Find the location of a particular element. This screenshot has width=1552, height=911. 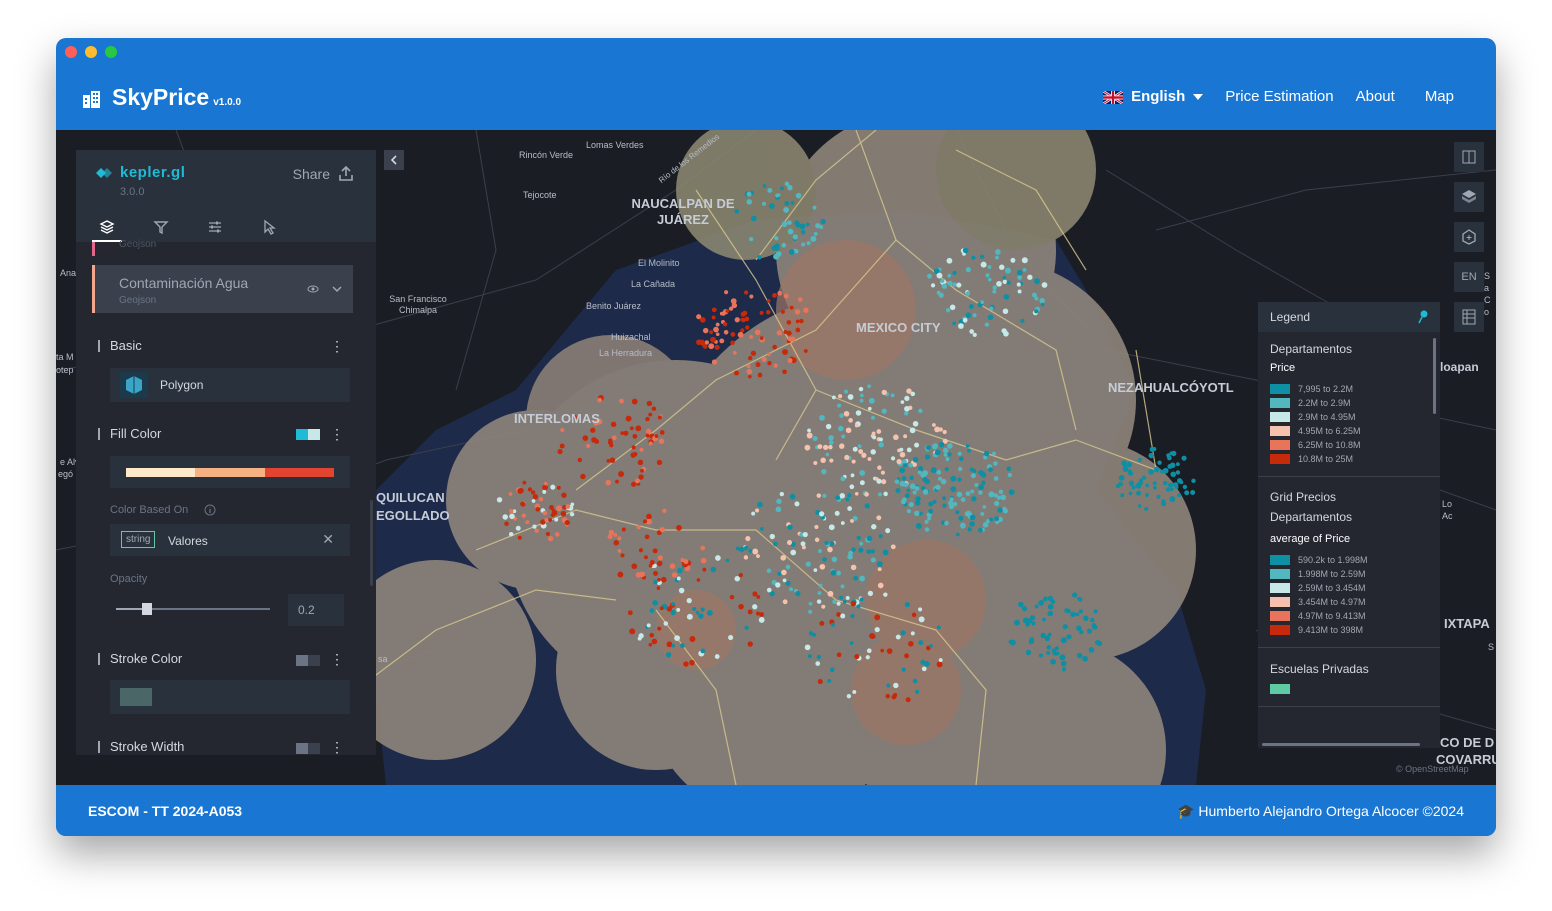

tab-filters is located at coordinates (161, 227).